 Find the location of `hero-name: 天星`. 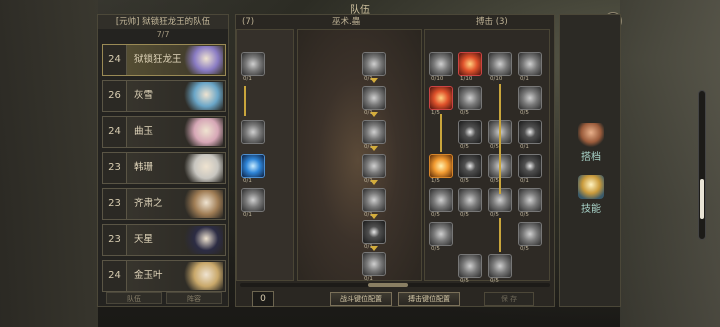

hero-name: 天星 is located at coordinates (144, 239).